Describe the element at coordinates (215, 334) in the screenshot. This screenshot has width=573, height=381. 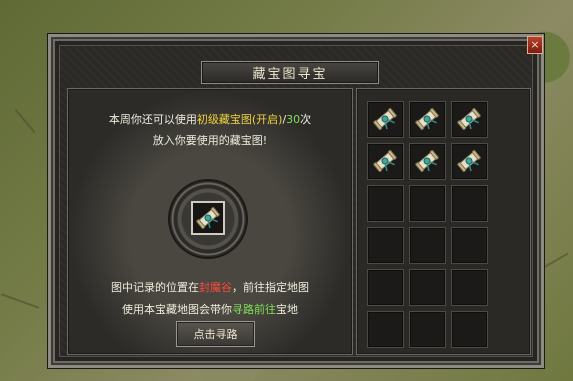
I see `find-path-button: 点击寻路` at that location.